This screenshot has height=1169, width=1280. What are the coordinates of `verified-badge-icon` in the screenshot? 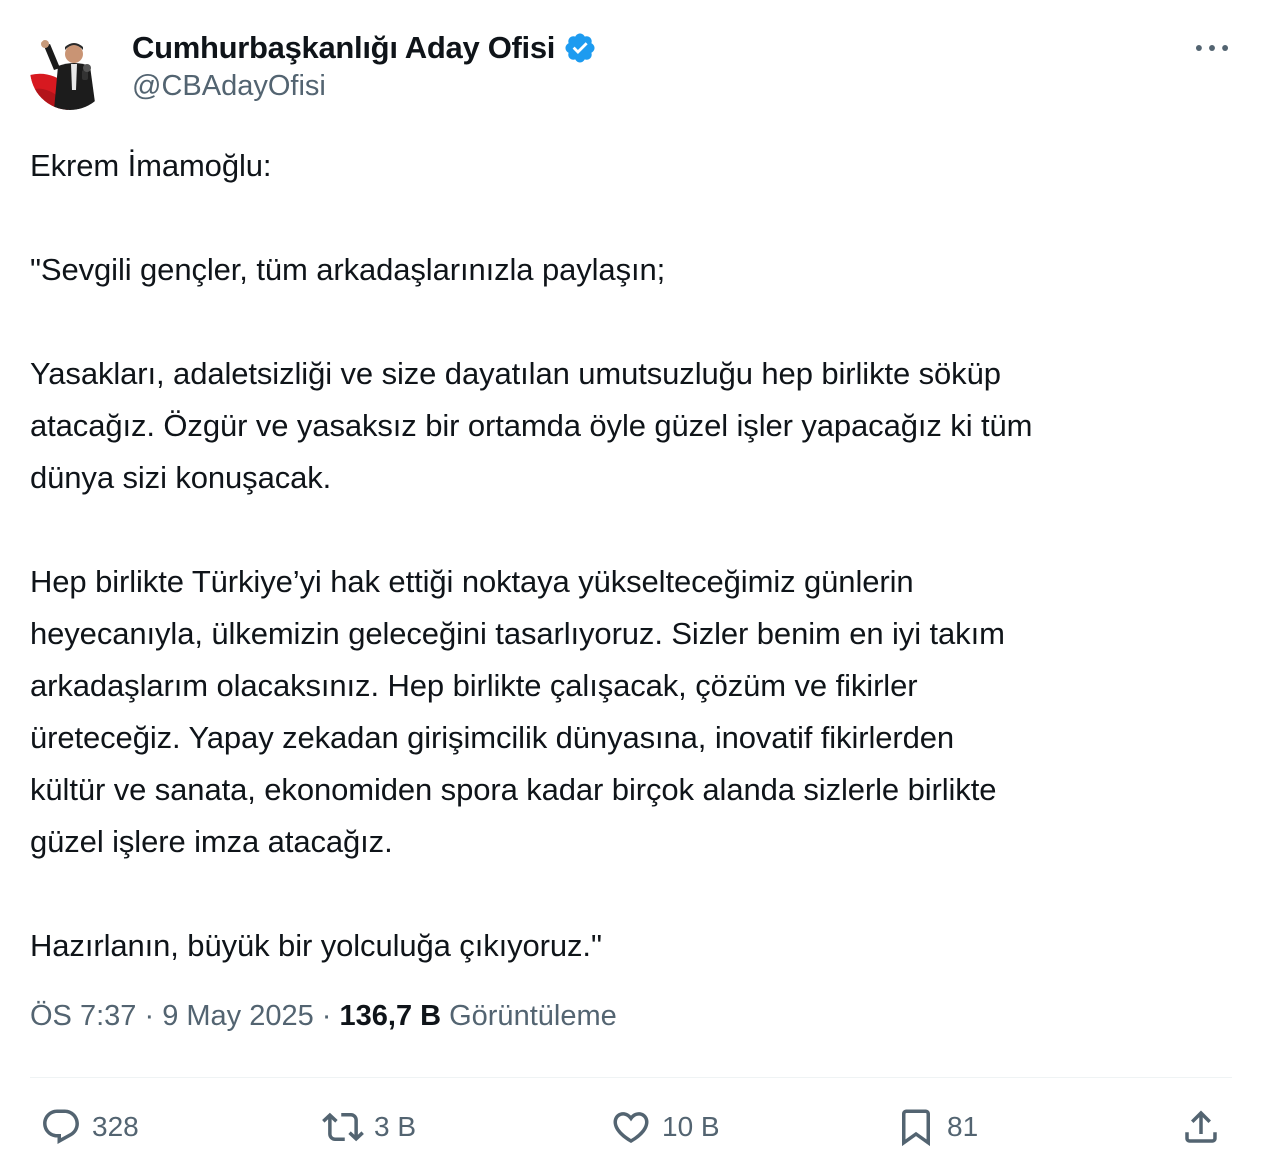 It's located at (580, 48).